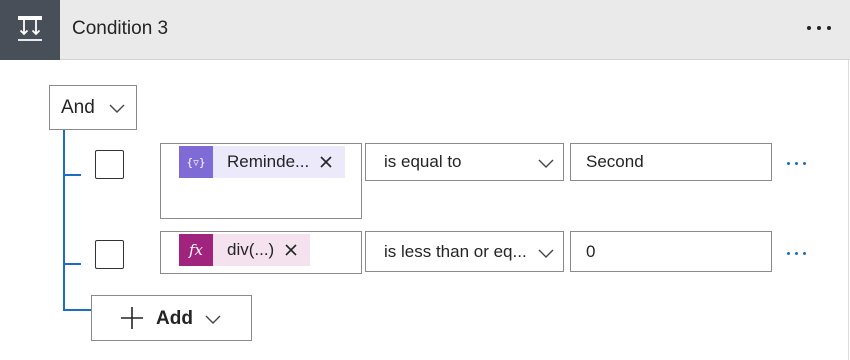 Image resolution: width=850 pixels, height=360 pixels. Describe the element at coordinates (30, 30) in the screenshot. I see `condition-icon` at that location.